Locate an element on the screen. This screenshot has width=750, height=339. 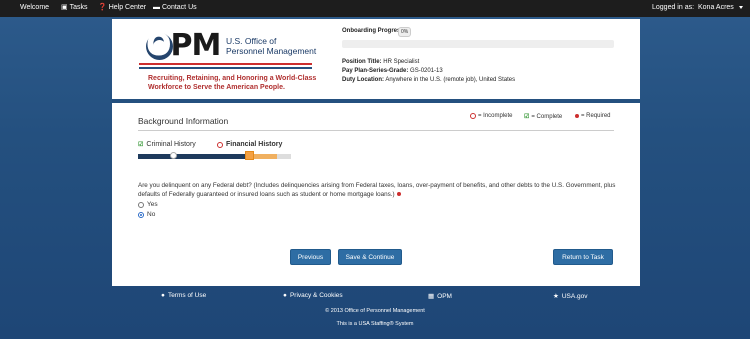
step-criminal-history: ☑ Criminal History is located at coordinates (167, 144).